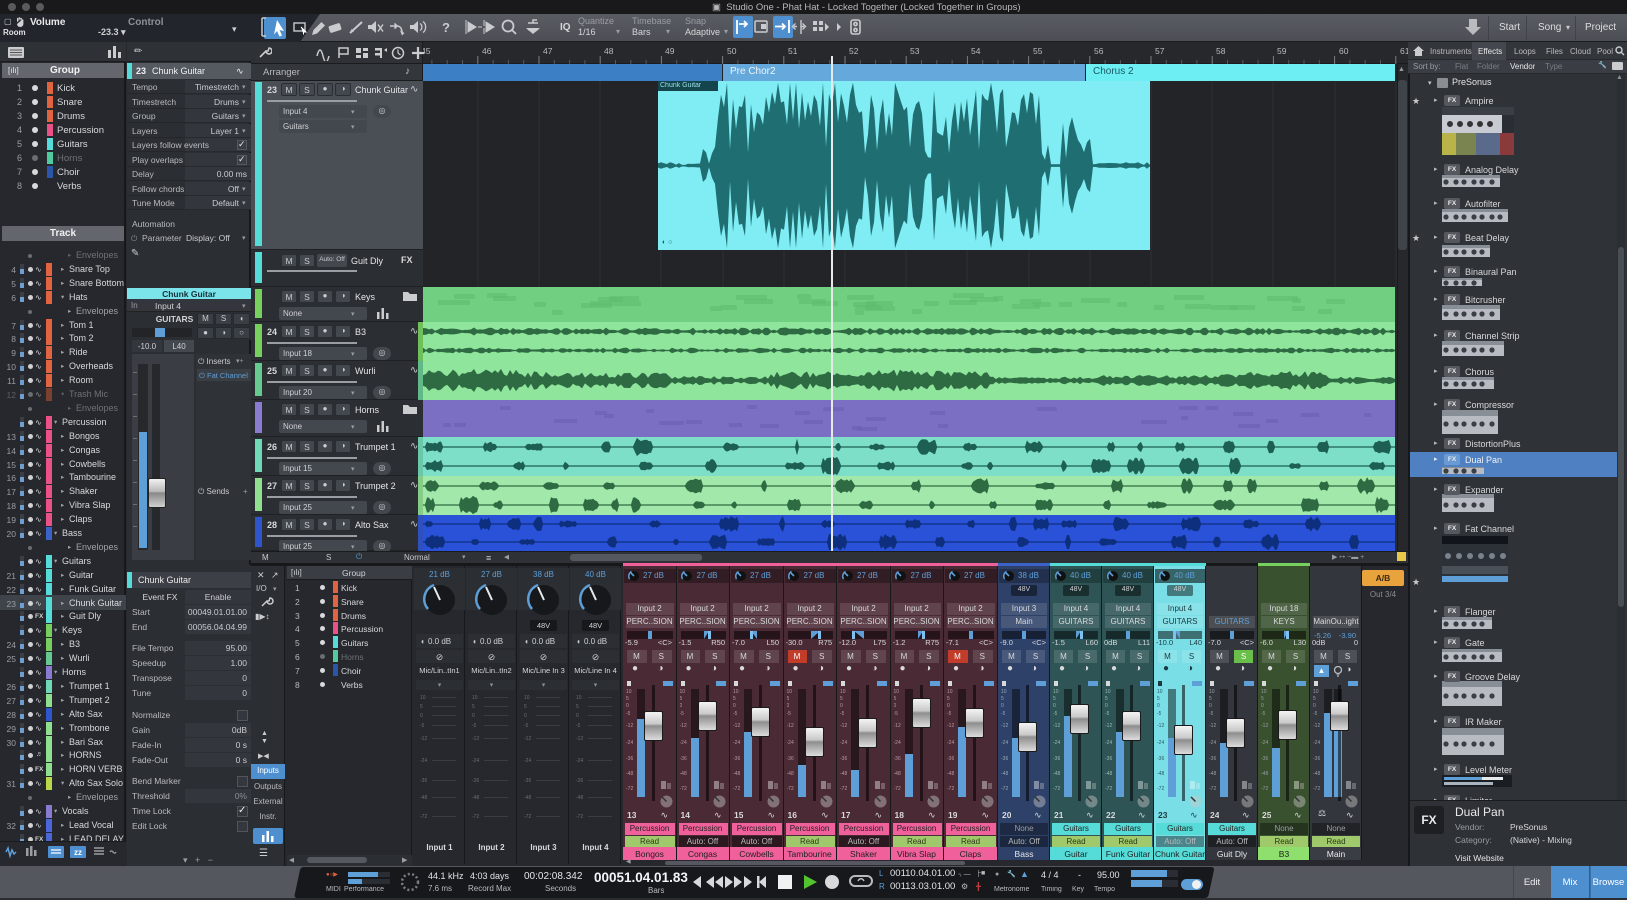 The width and height of the screenshot is (1627, 900). I want to click on svg-text: 48, so click(609, 51).